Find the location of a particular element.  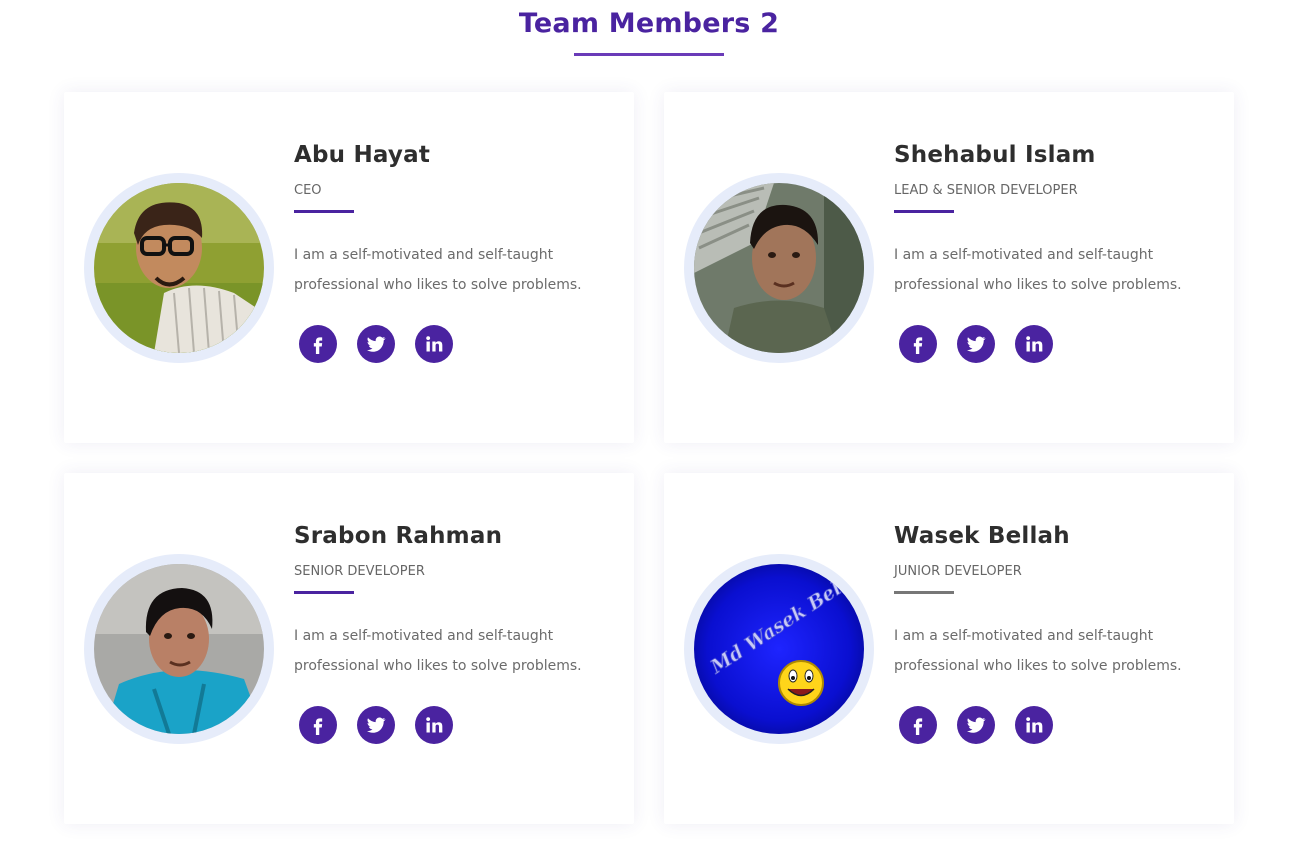

member-role: SENIOR DEVELOPER is located at coordinates (359, 571).